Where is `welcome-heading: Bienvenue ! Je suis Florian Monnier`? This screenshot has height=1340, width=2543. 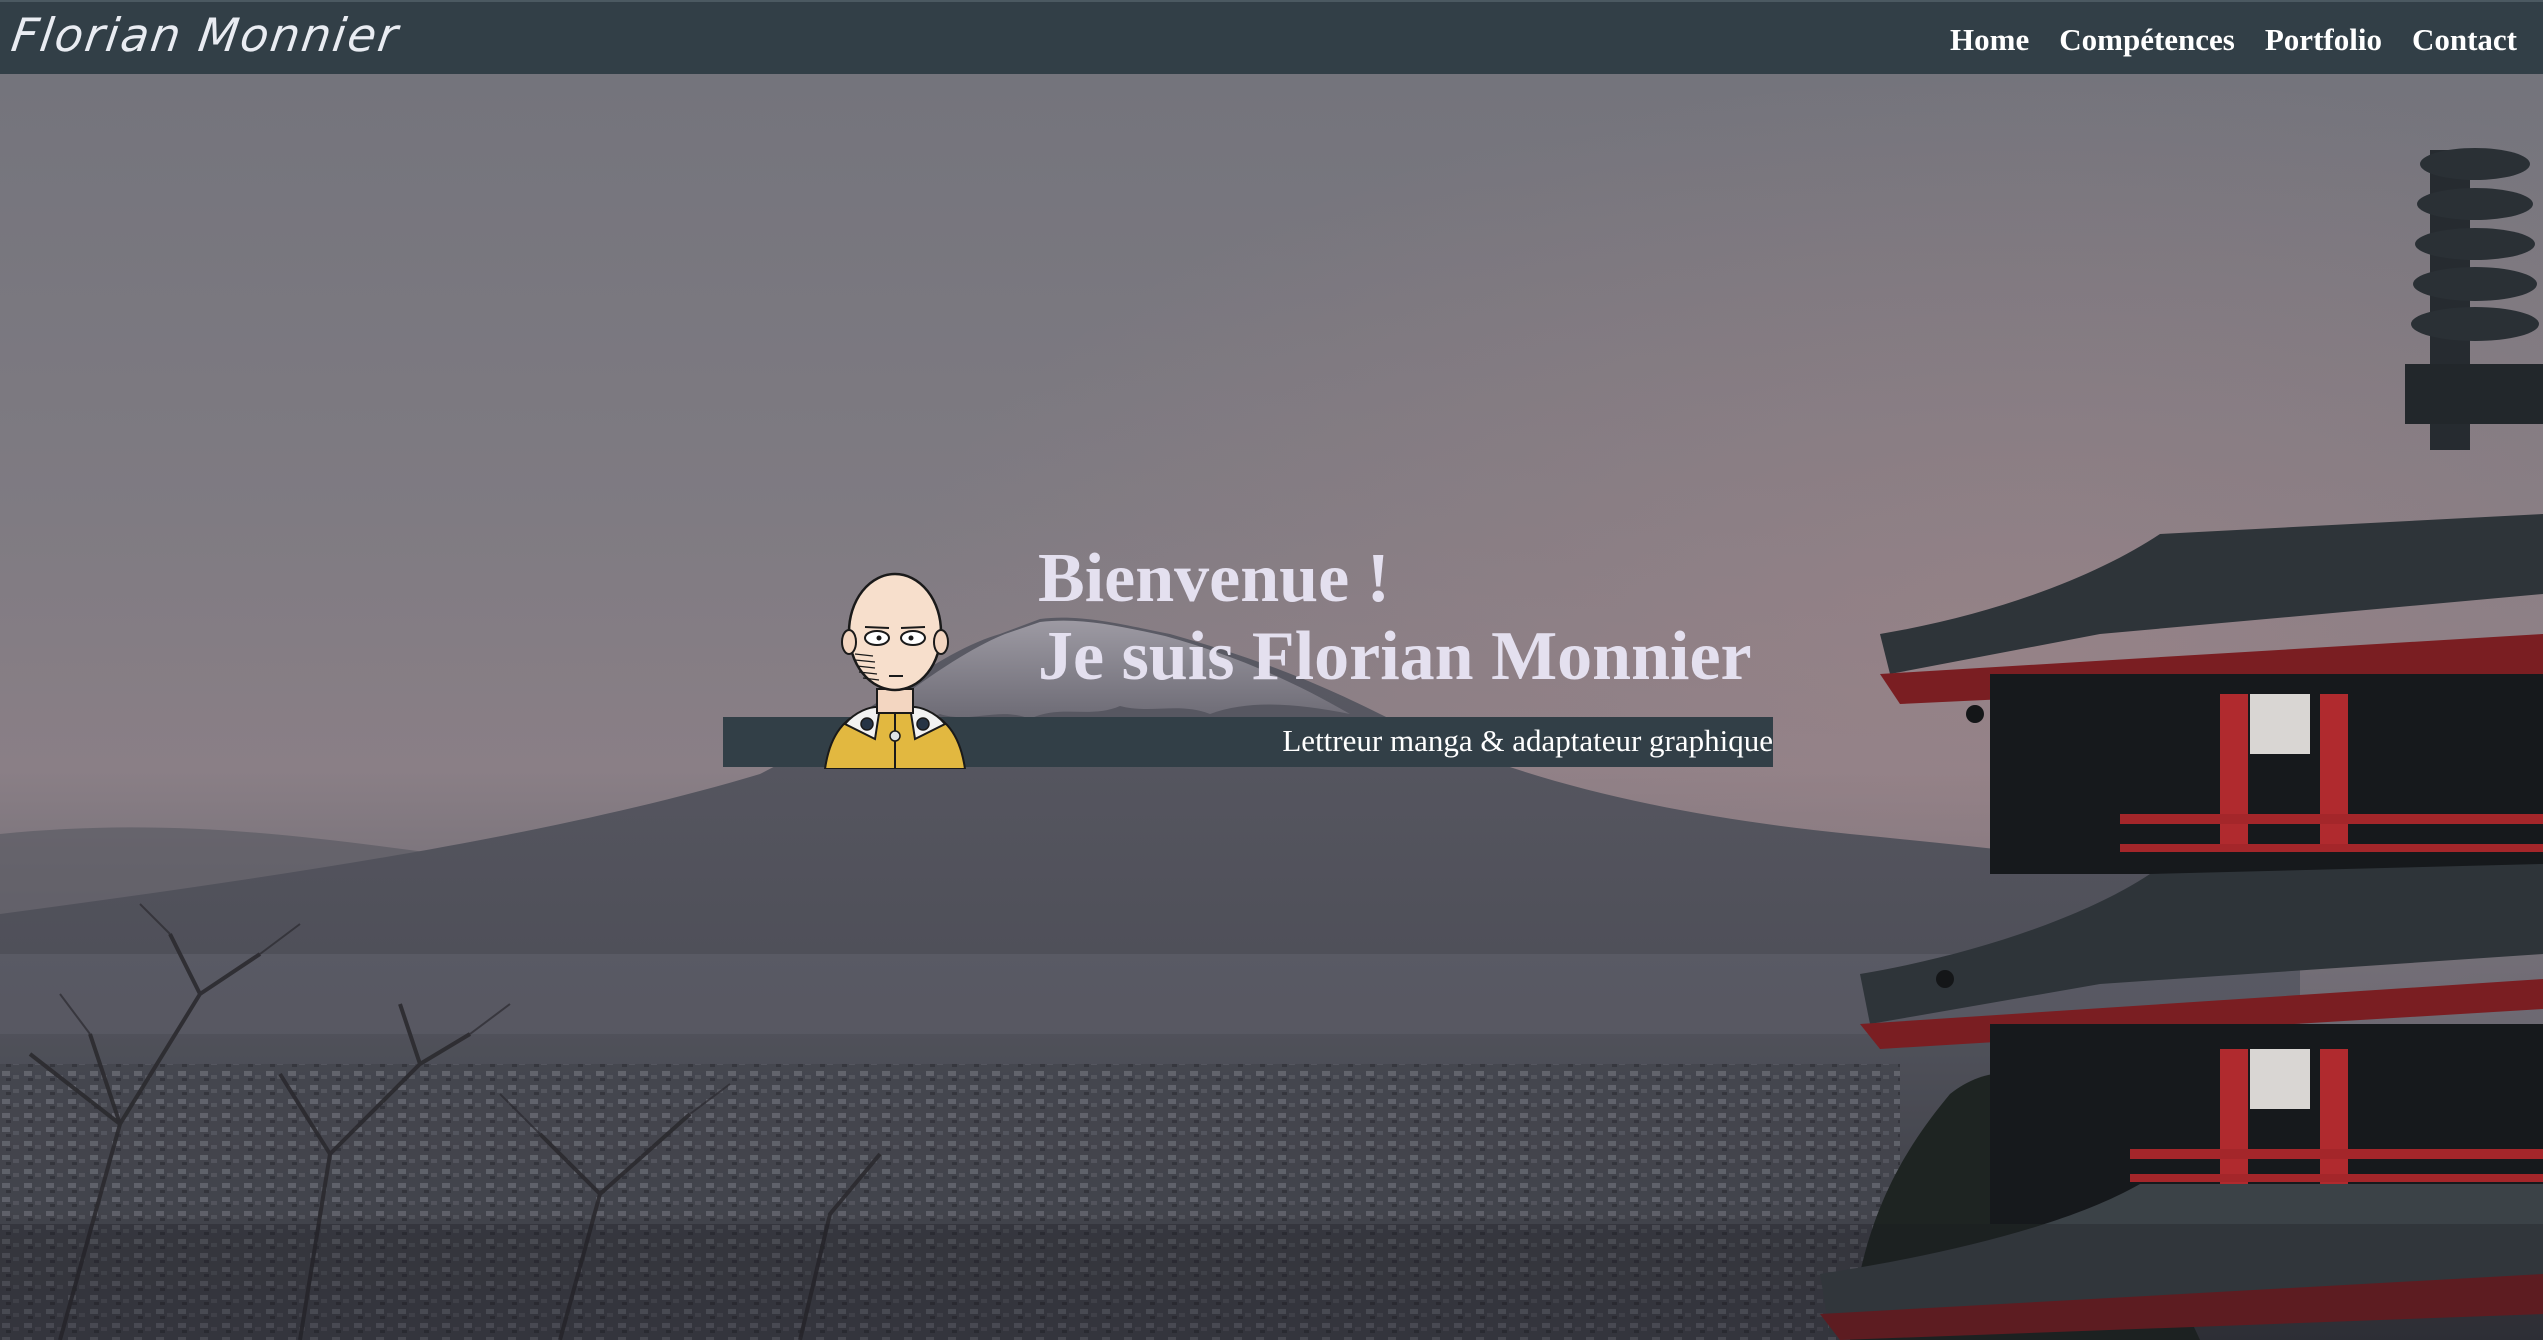 welcome-heading: Bienvenue ! Je suis Florian Monnier is located at coordinates (1395, 618).